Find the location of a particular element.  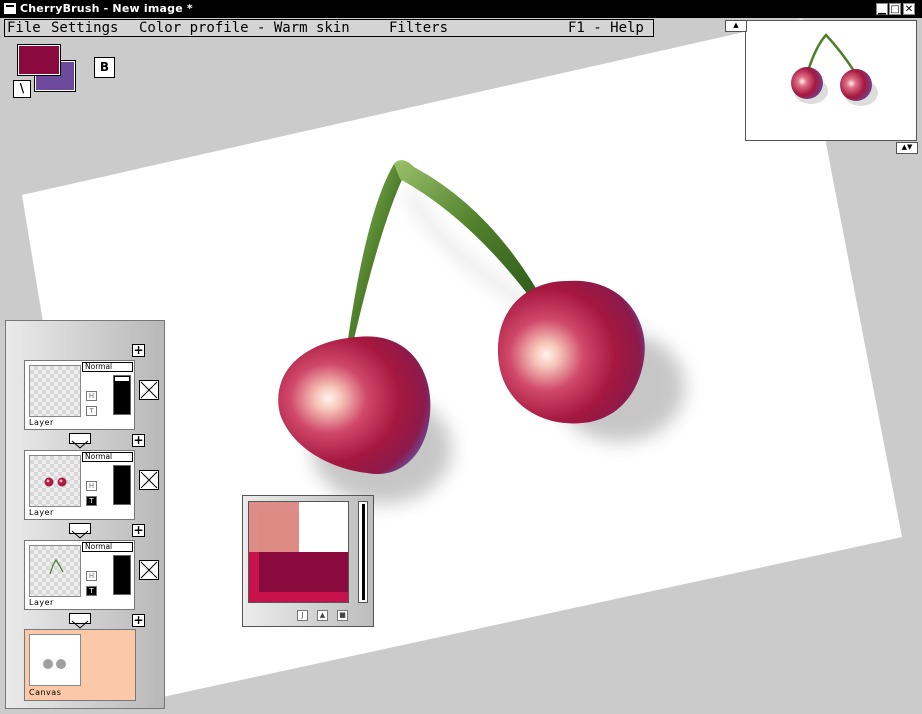

color-mixer-panel: J ▲ ■ is located at coordinates (308, 561).